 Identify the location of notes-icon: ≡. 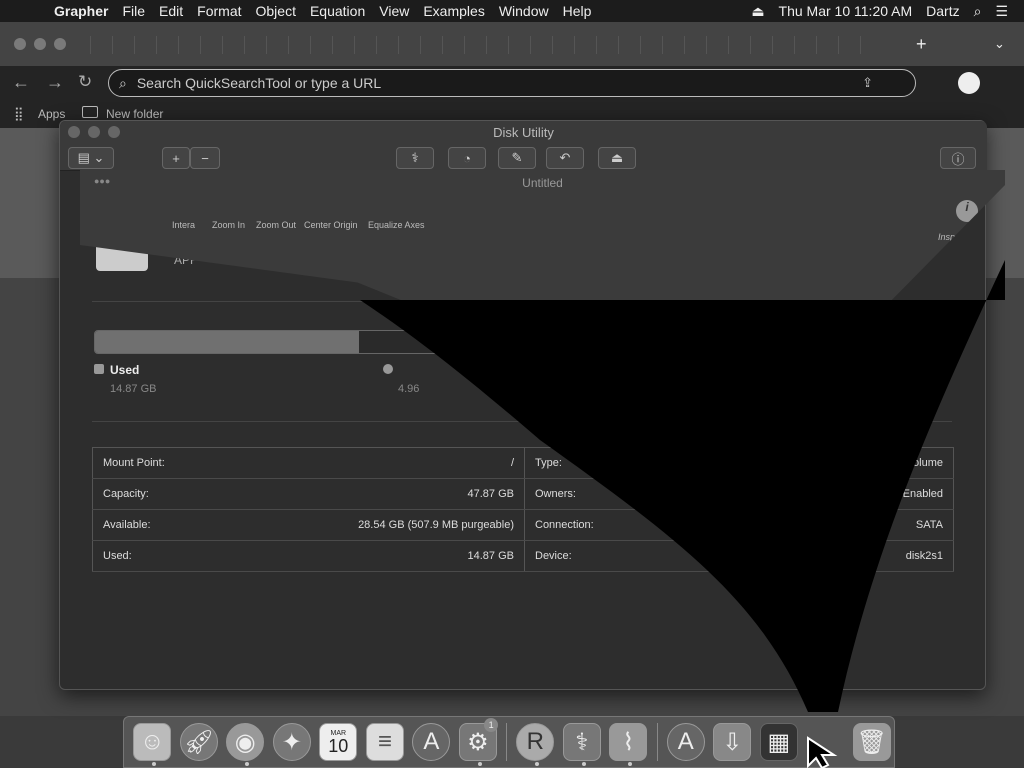
(384, 742).